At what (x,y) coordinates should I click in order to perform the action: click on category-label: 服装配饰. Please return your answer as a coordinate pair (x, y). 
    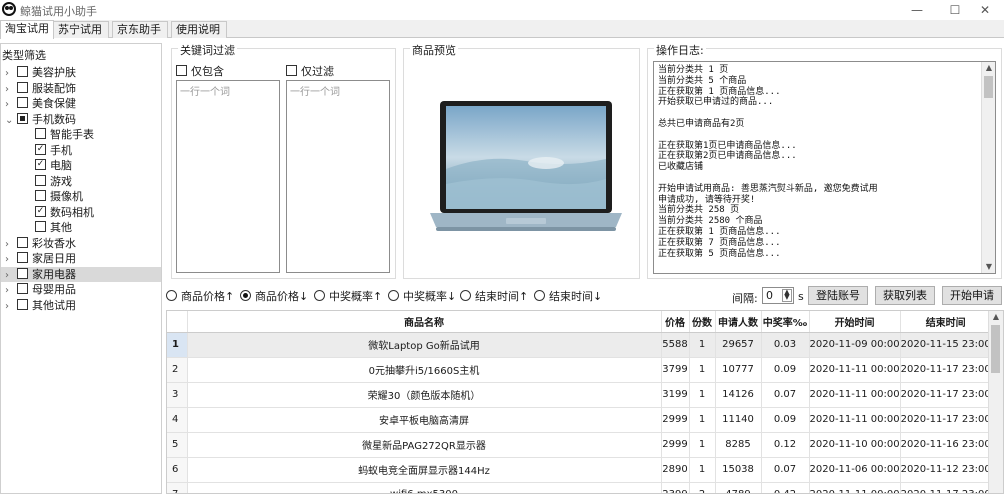
    Looking at the image, I should click on (54, 88).